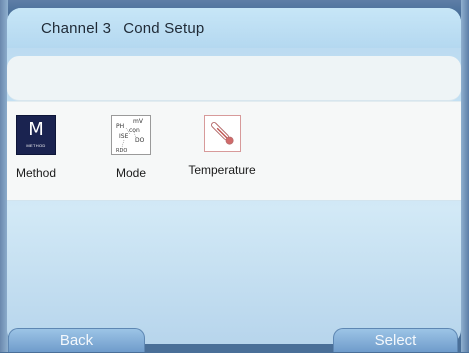  I want to click on mode-tile: PH mV con ISE DO RDO Mode, so click(131, 147).